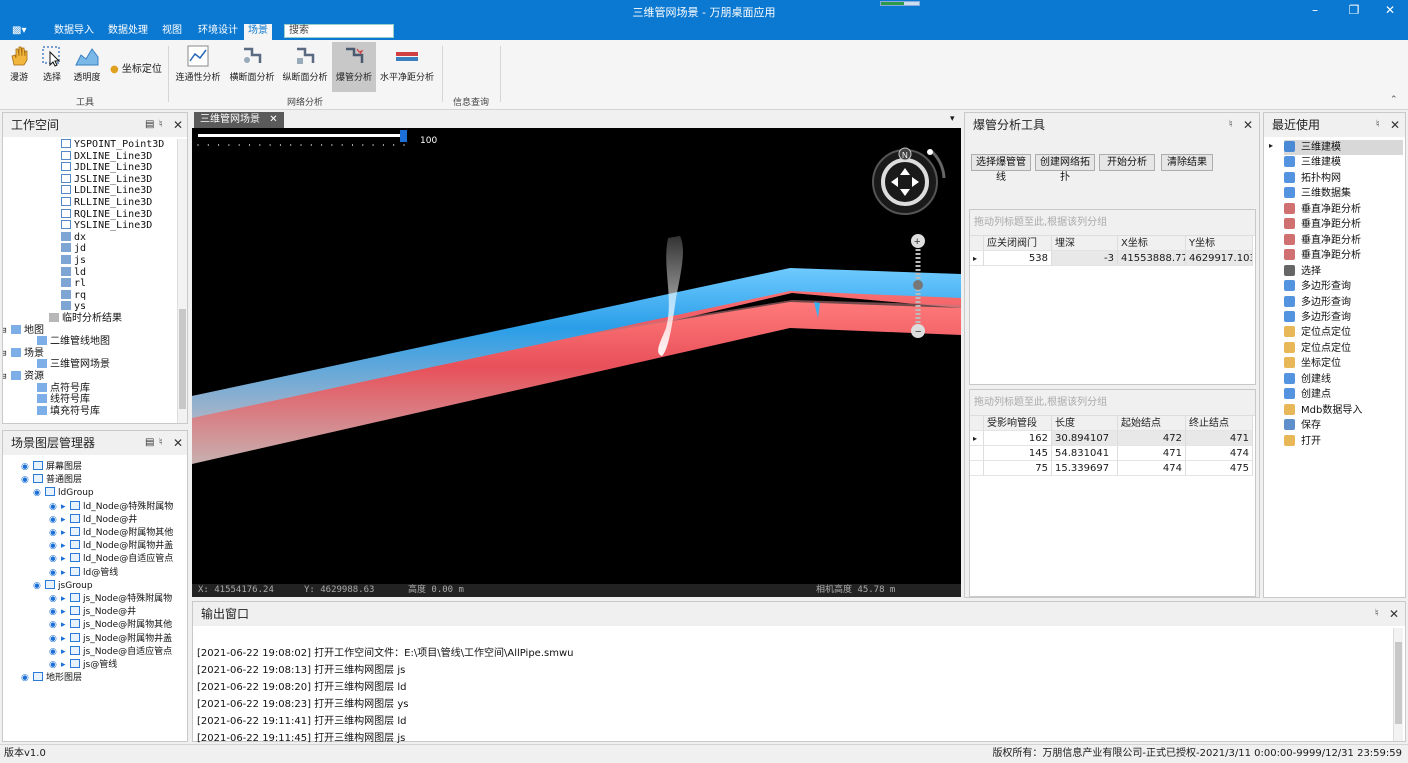  I want to click on layer-tree-item: ◉ ldGroup, so click(63, 493).